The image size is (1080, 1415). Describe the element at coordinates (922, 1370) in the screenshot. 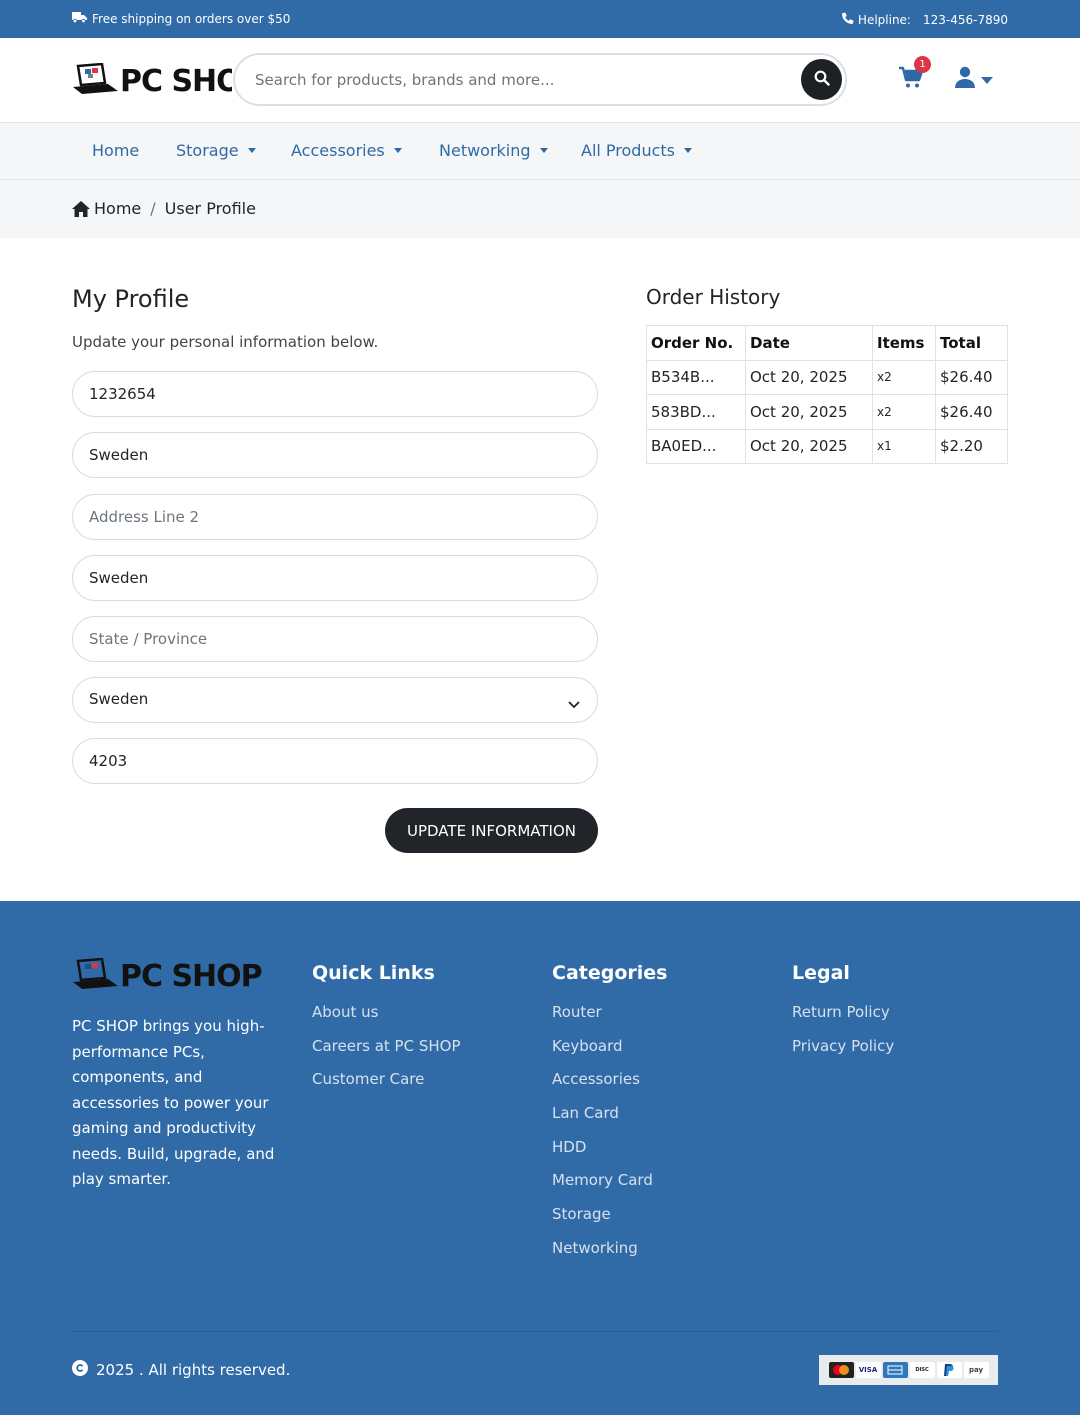

I see `discover-icon: DISC` at that location.